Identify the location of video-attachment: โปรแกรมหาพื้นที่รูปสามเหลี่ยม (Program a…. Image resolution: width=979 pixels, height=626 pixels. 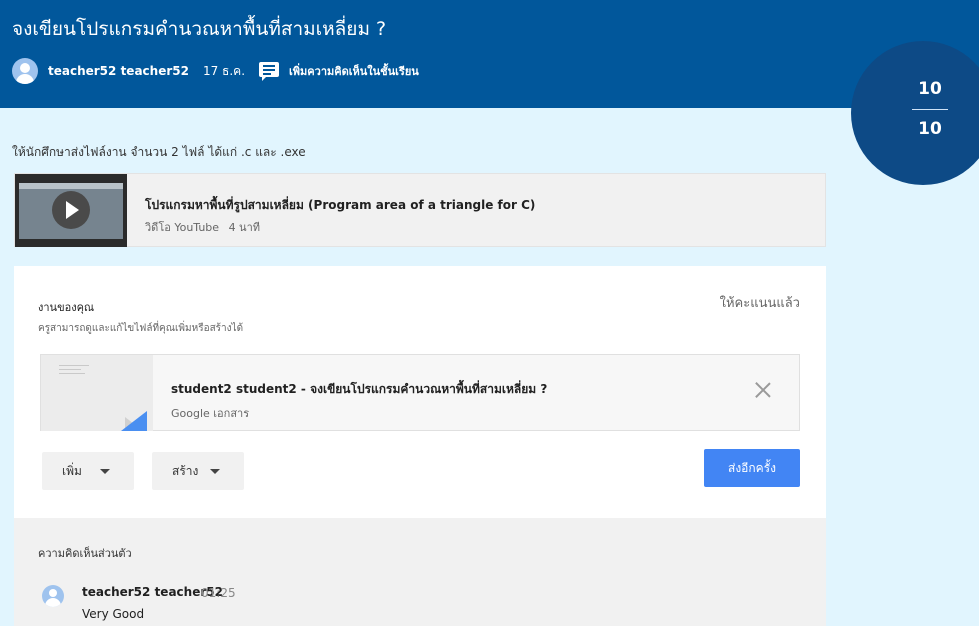
(420, 210).